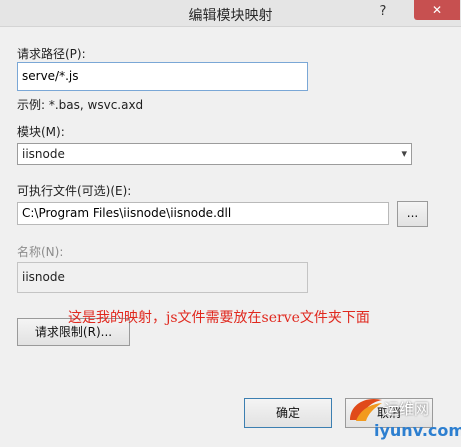 The width and height of the screenshot is (461, 447). I want to click on request-path-input: serve/*.js, so click(162, 76).